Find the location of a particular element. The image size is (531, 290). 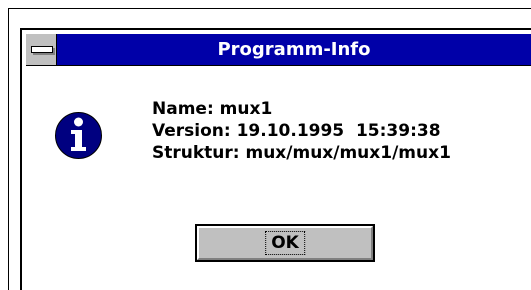

system-menu-icon is located at coordinates (42, 49).